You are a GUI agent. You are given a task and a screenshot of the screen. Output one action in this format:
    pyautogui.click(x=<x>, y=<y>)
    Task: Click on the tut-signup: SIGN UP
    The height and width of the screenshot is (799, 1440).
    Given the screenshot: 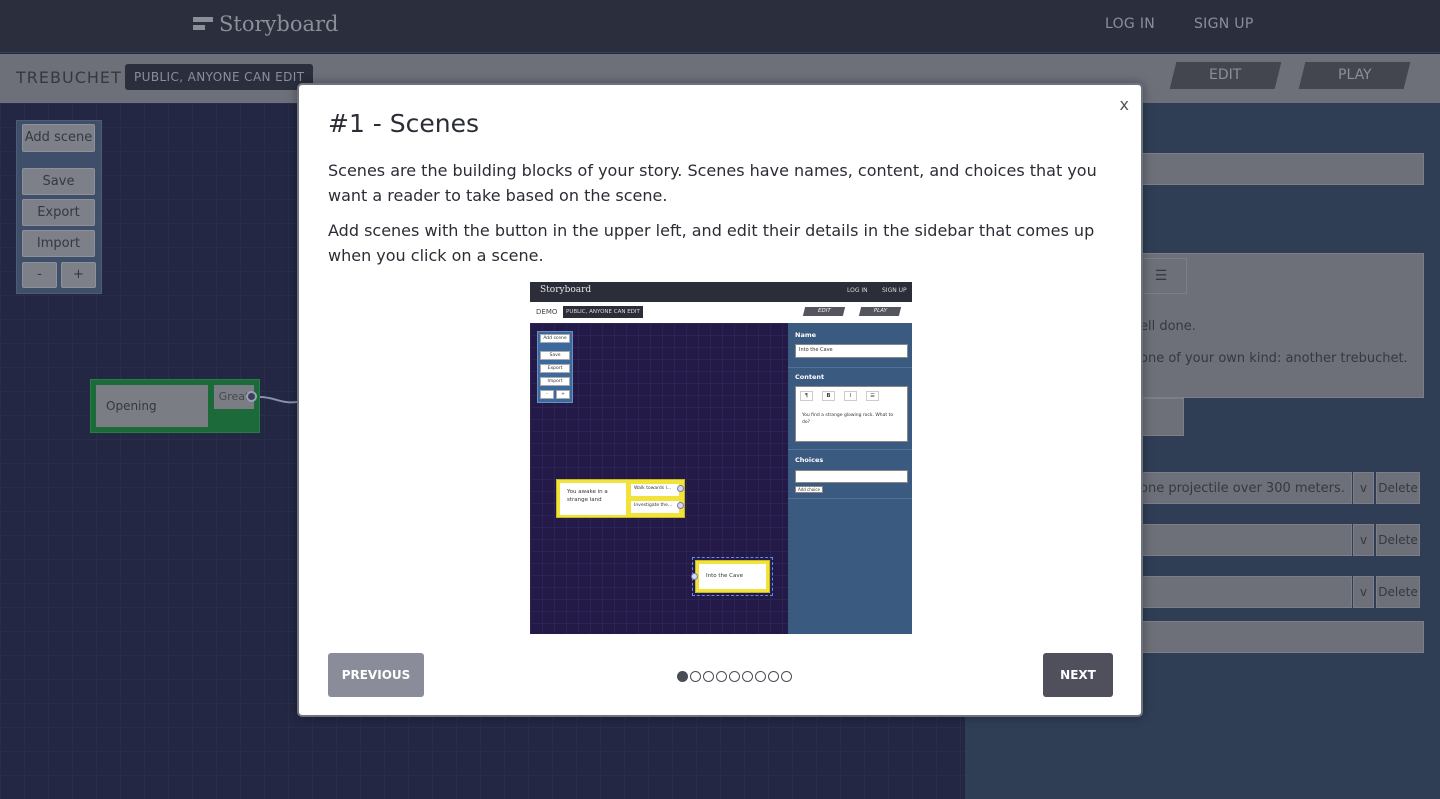 What is the action you would take?
    pyautogui.click(x=894, y=290)
    